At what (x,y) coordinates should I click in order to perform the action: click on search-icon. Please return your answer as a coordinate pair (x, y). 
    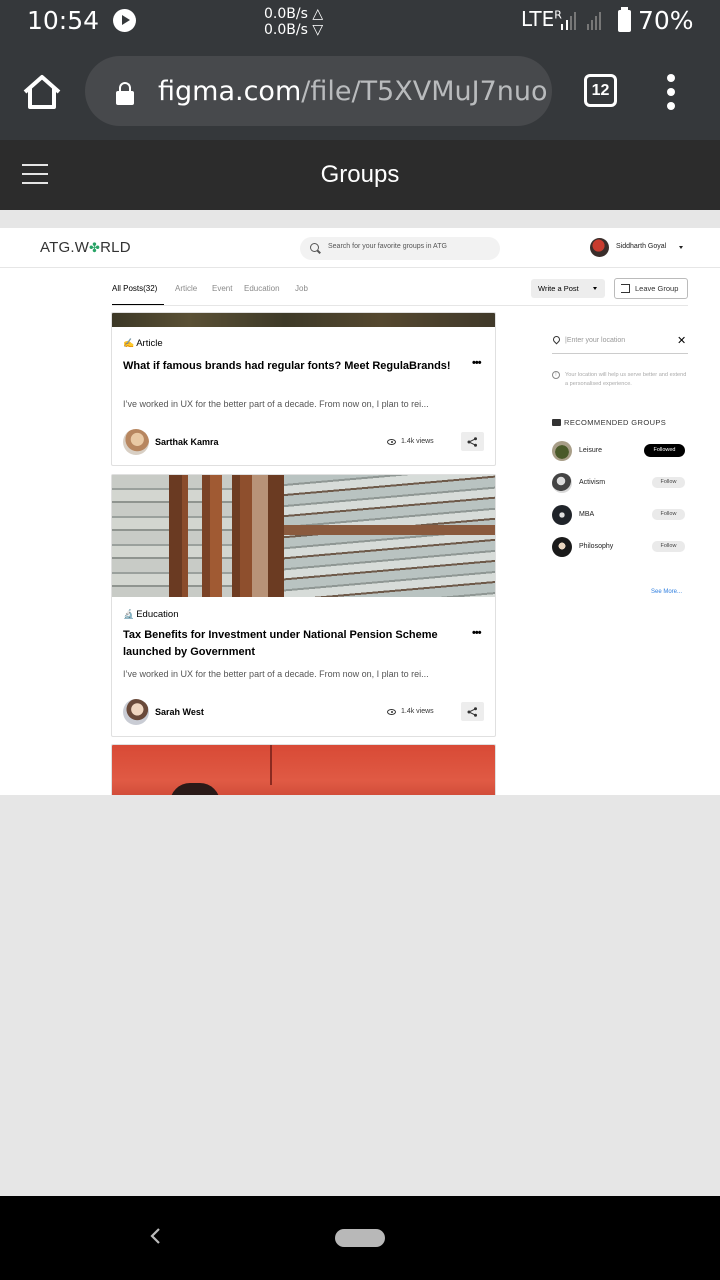
    Looking at the image, I should click on (314, 247).